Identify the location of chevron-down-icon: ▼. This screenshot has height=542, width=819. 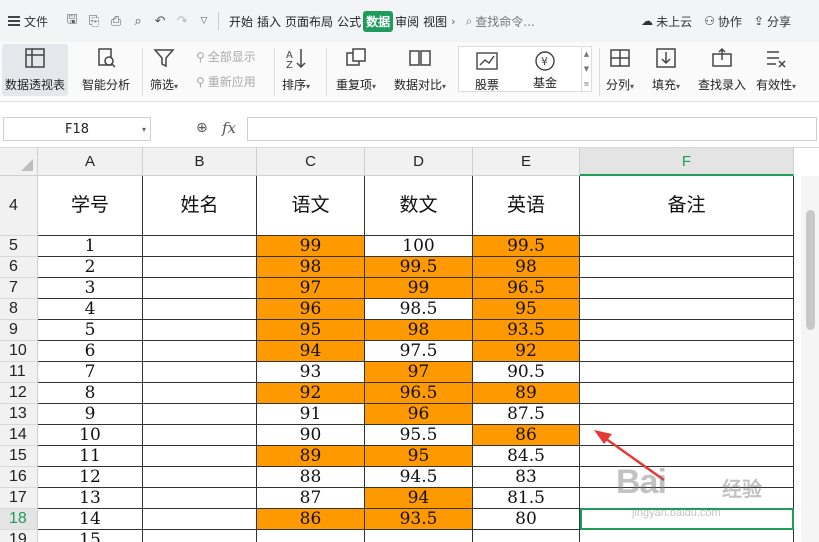
(586, 69).